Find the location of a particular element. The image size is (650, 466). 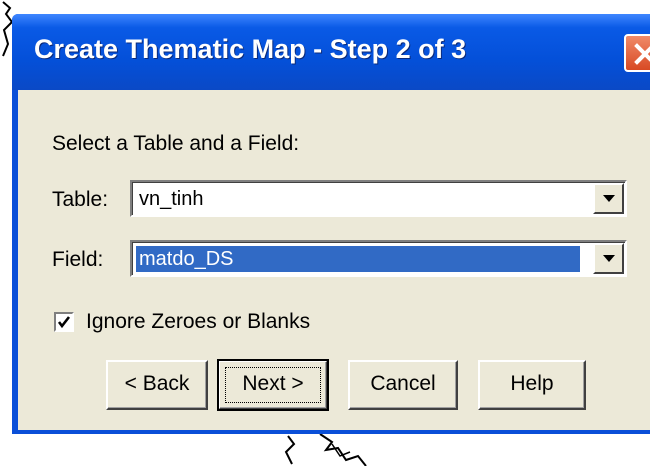

table-dropdown-value: vn_tinh is located at coordinates (171, 199).